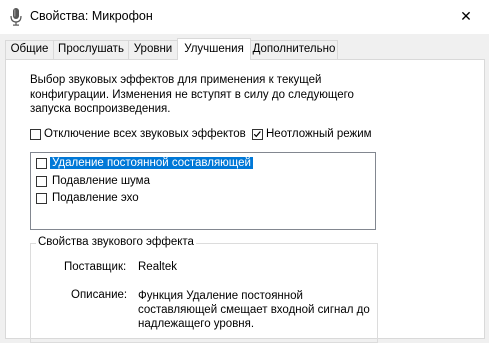  Describe the element at coordinates (99, 295) in the screenshot. I see `effect-description-label: Описание:` at that location.